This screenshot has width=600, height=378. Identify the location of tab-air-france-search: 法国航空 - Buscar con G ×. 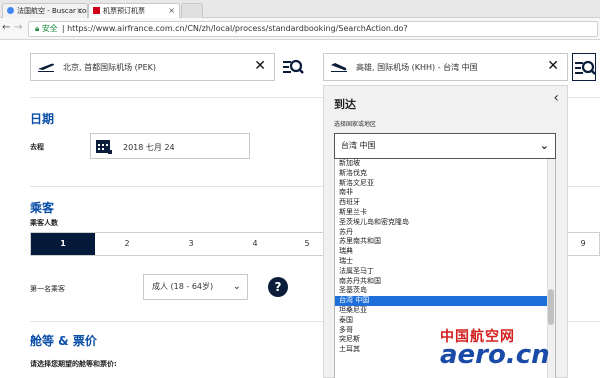
(45, 10).